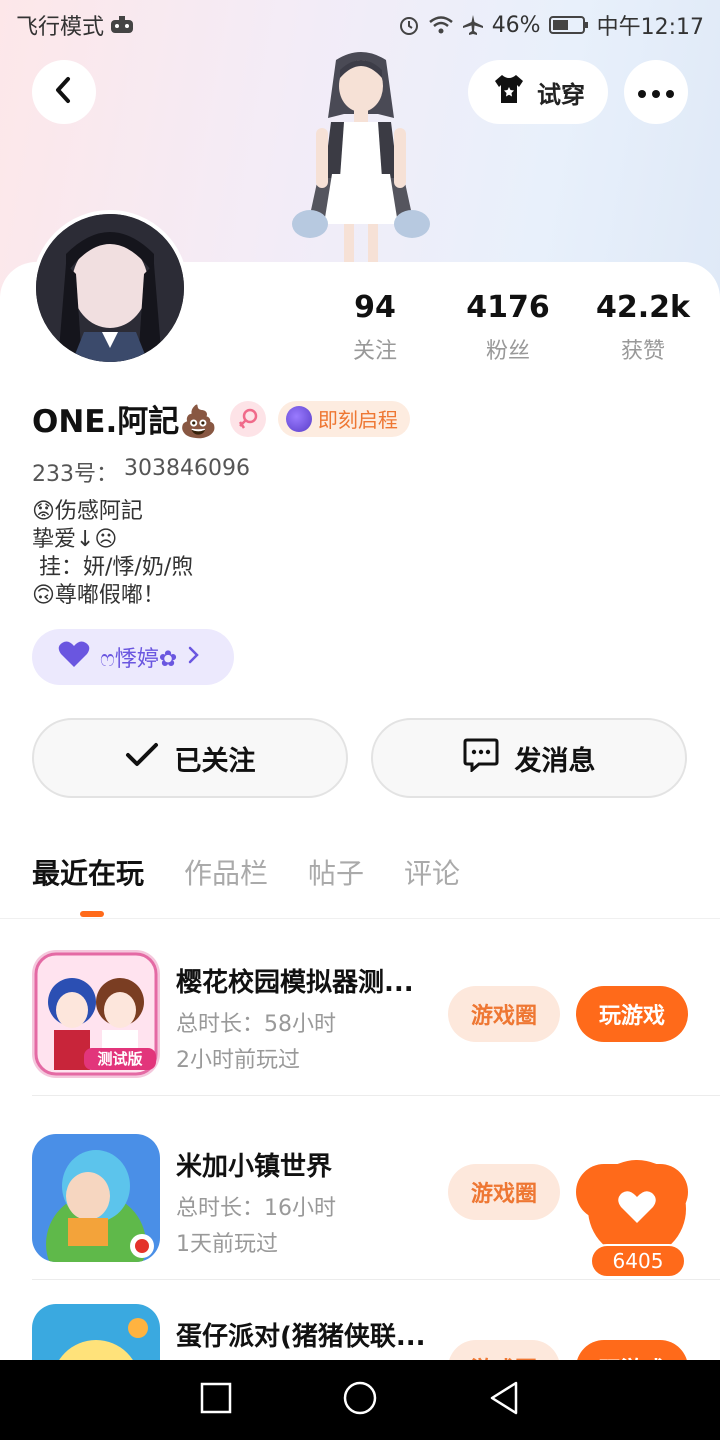  Describe the element at coordinates (110, 288) in the screenshot. I see `profile-avatar` at that location.